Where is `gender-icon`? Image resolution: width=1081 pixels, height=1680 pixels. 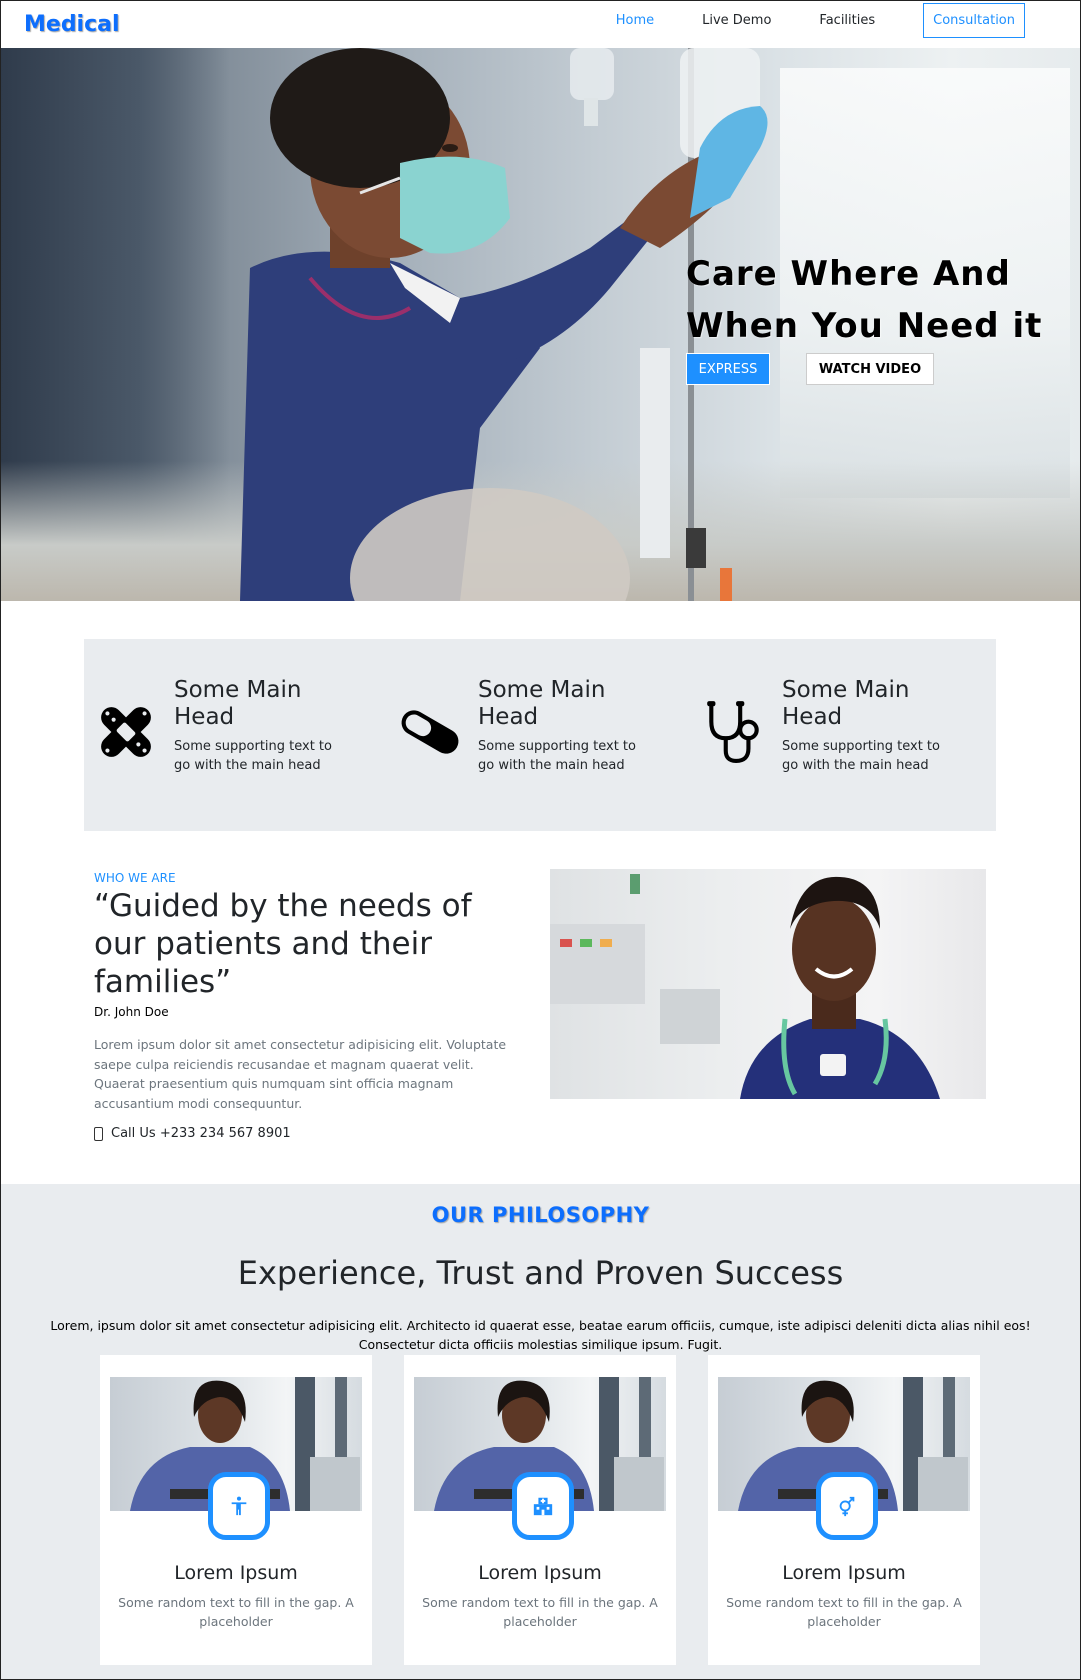
gender-icon is located at coordinates (847, 1506).